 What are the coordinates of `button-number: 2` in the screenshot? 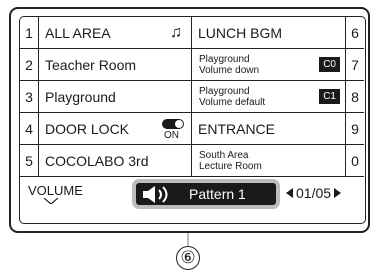 It's located at (29, 64).